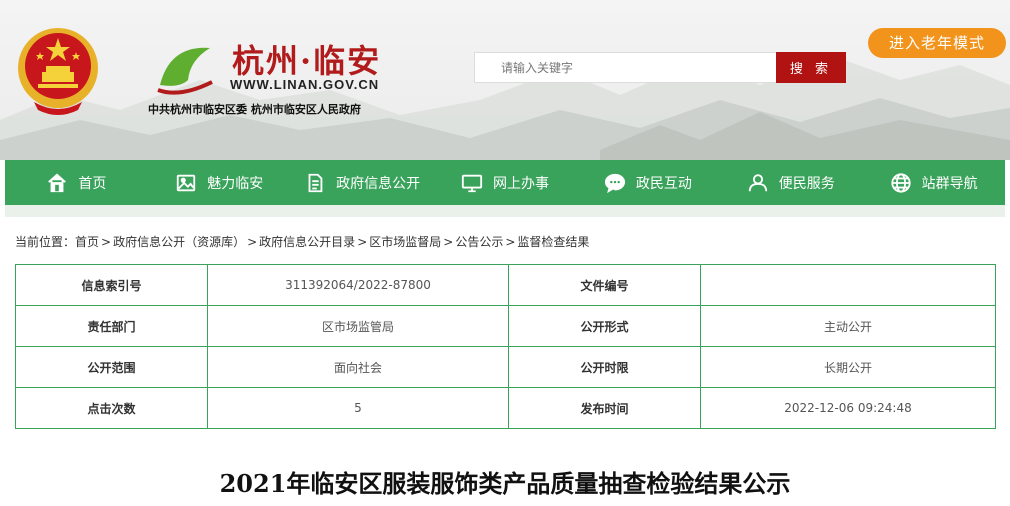 This screenshot has height=506, width=1010. Describe the element at coordinates (900, 182) in the screenshot. I see `globe-icon` at that location.